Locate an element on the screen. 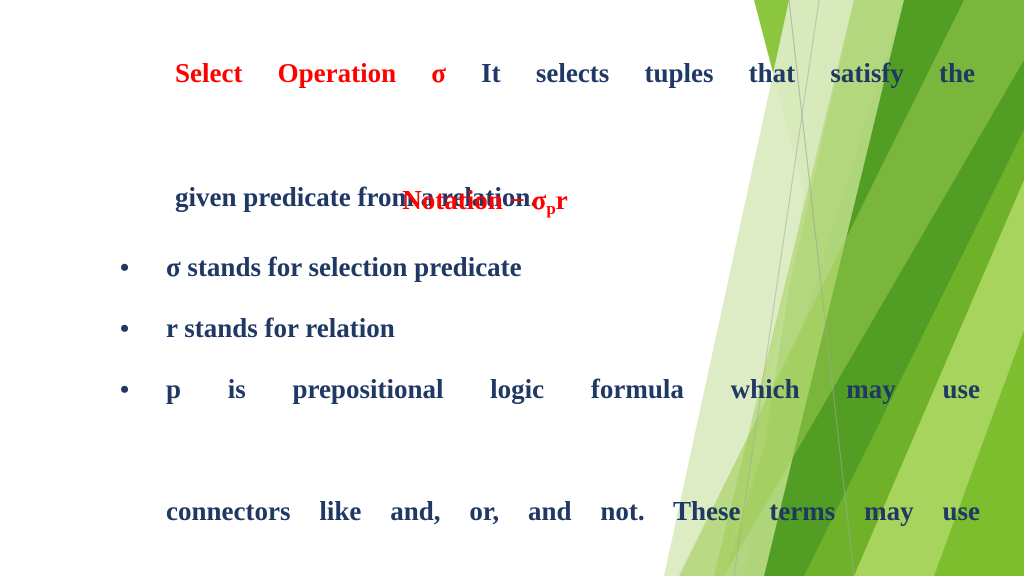  bullet-text: r stands for relation is located at coordinates (280, 328).